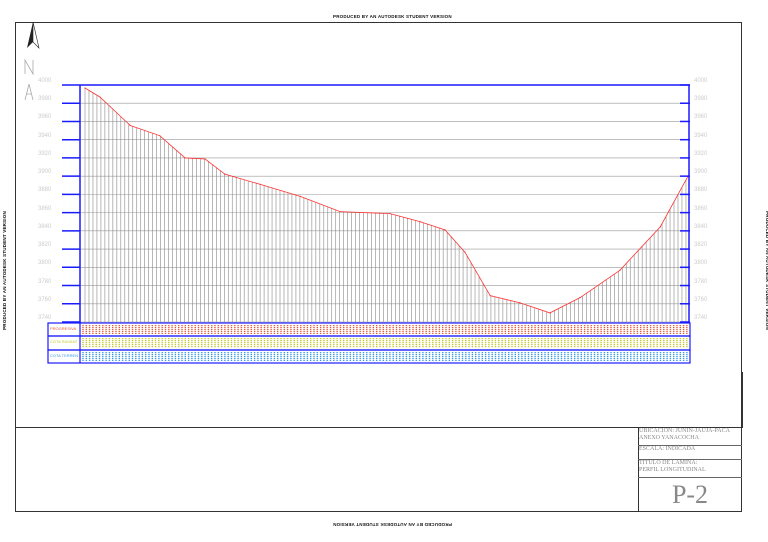 The width and height of the screenshot is (768, 542). Describe the element at coordinates (701, 117) in the screenshot. I see `y-tick-label-right: 3960` at that location.